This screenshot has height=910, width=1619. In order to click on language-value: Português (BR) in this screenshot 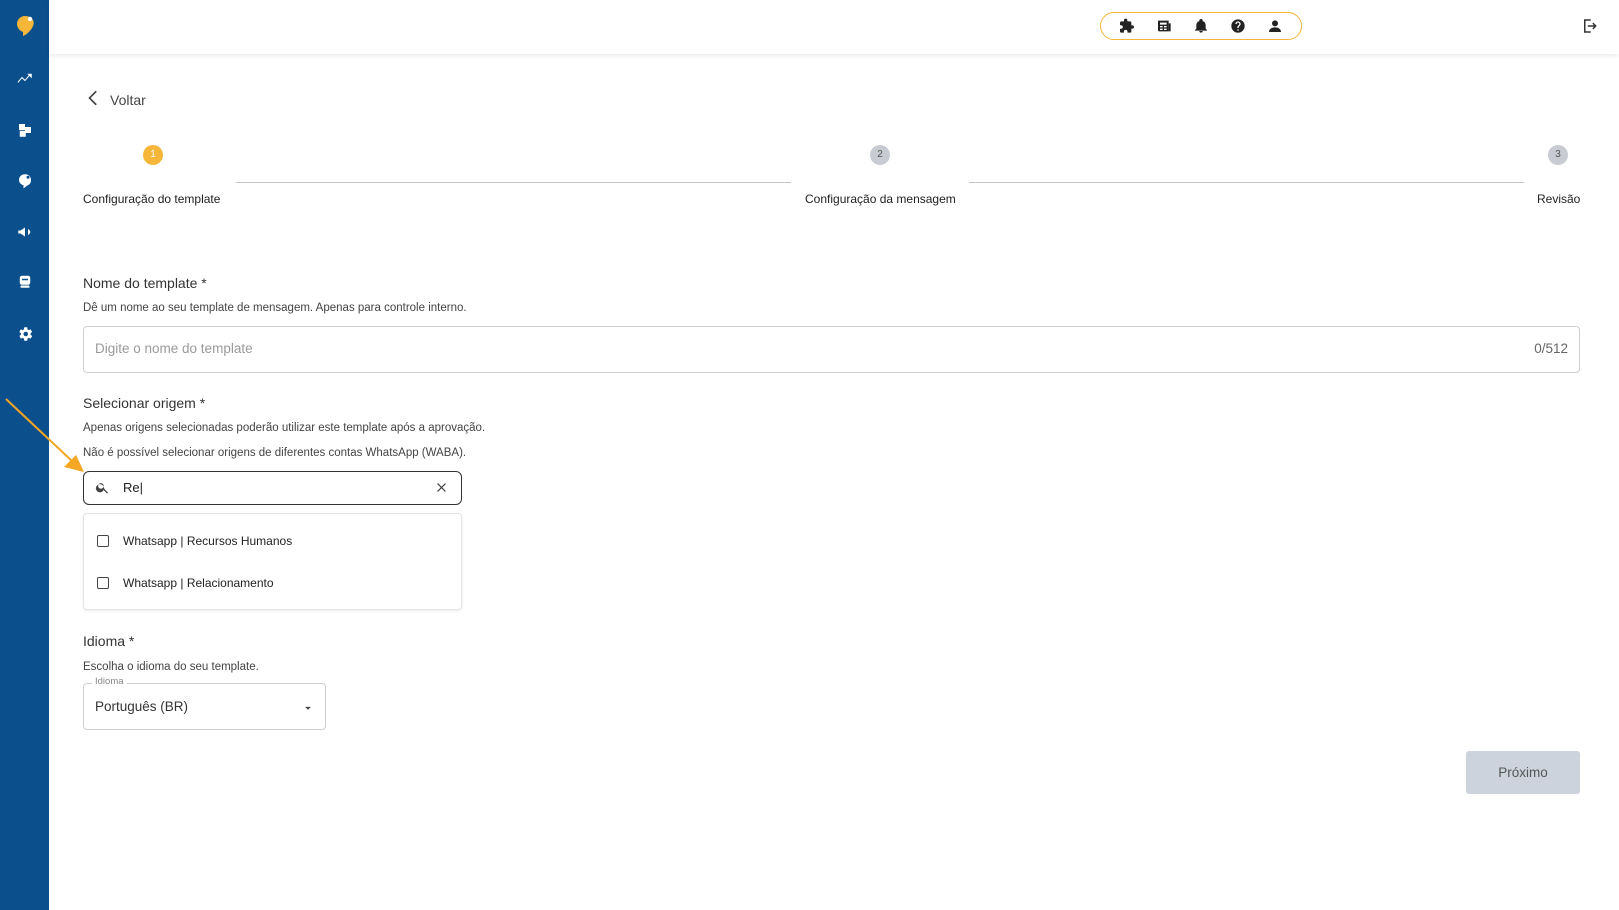, I will do `click(142, 706)`.